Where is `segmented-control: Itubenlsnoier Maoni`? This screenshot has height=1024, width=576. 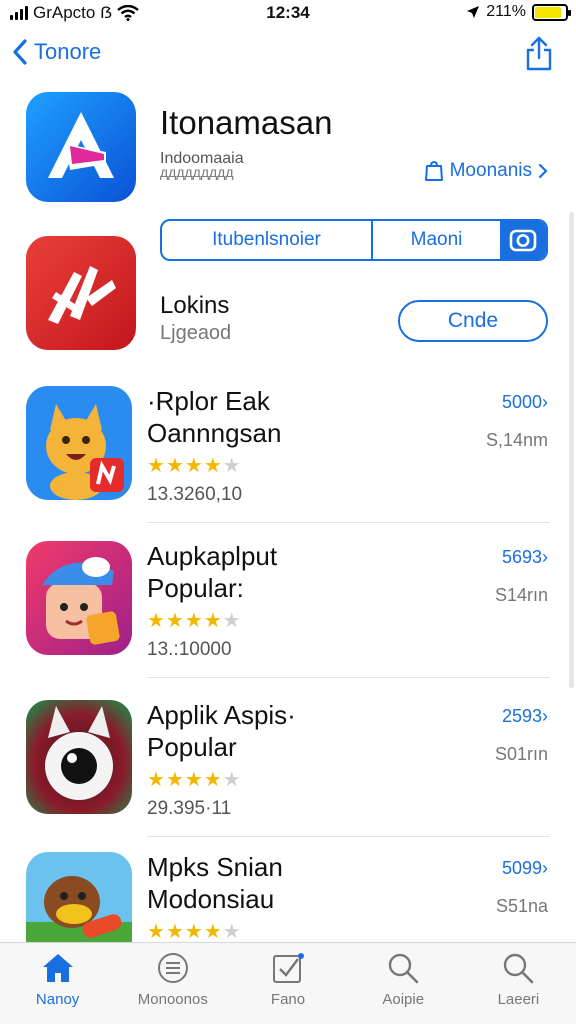 segmented-control: Itubenlsnoier Maoni is located at coordinates (354, 240).